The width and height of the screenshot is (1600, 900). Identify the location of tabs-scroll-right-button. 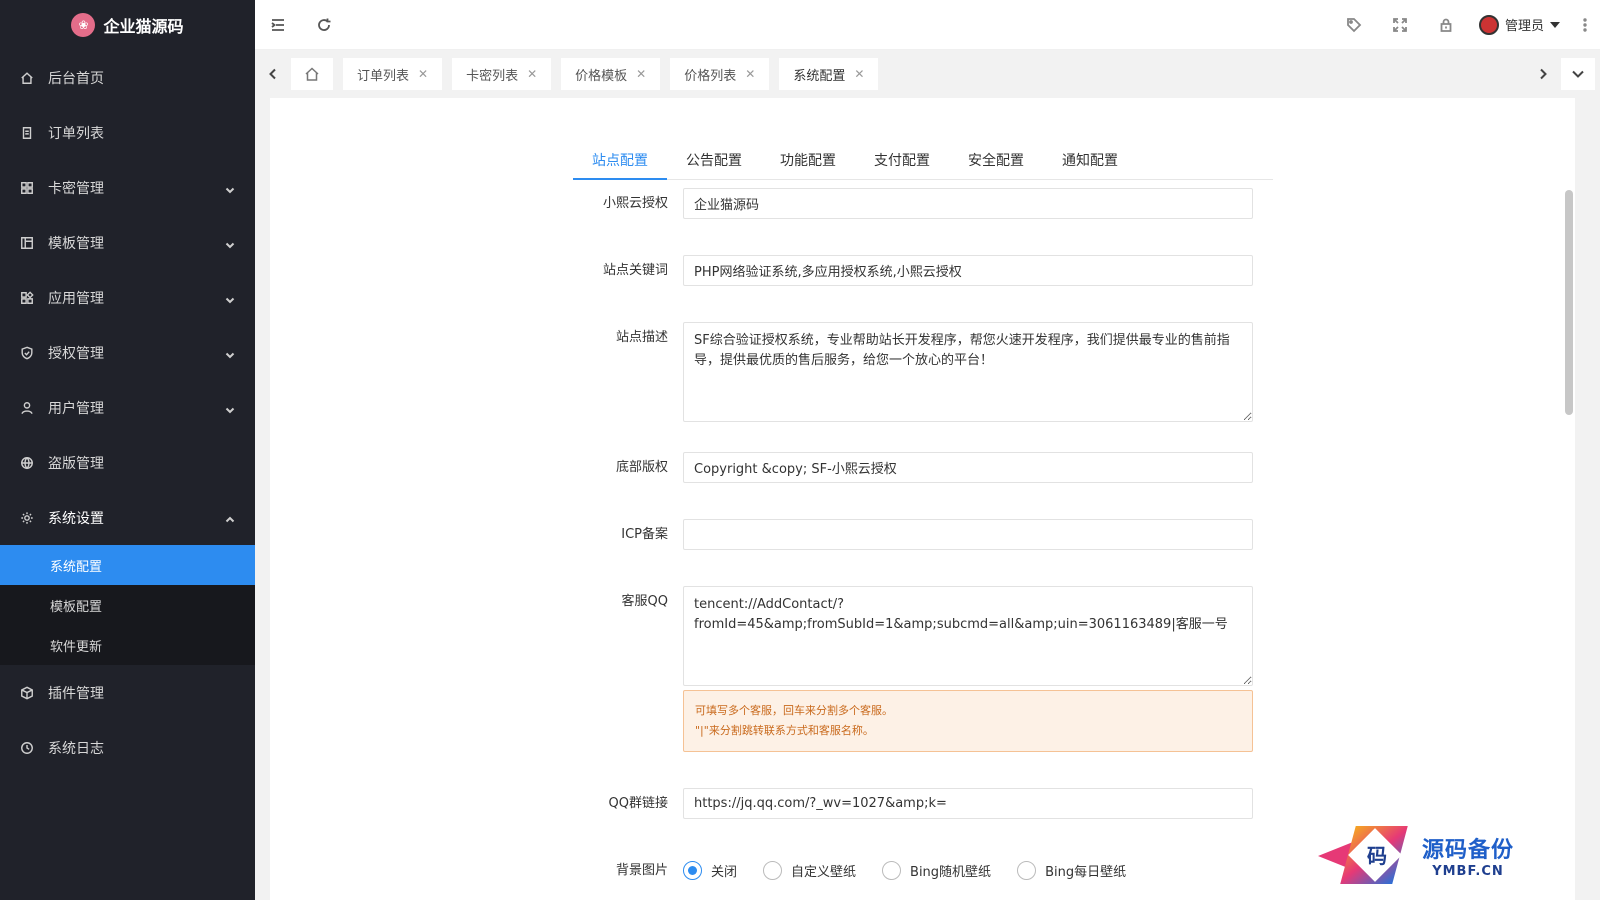
(1543, 74).